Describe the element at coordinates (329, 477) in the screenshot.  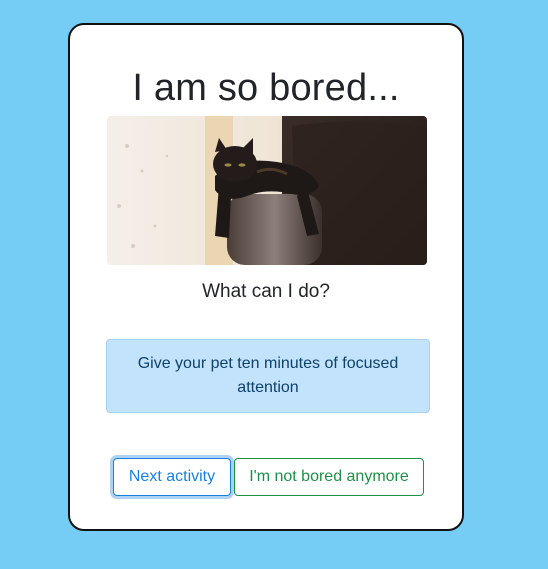
I see `not-bored-button: I'm not bored anymore` at that location.